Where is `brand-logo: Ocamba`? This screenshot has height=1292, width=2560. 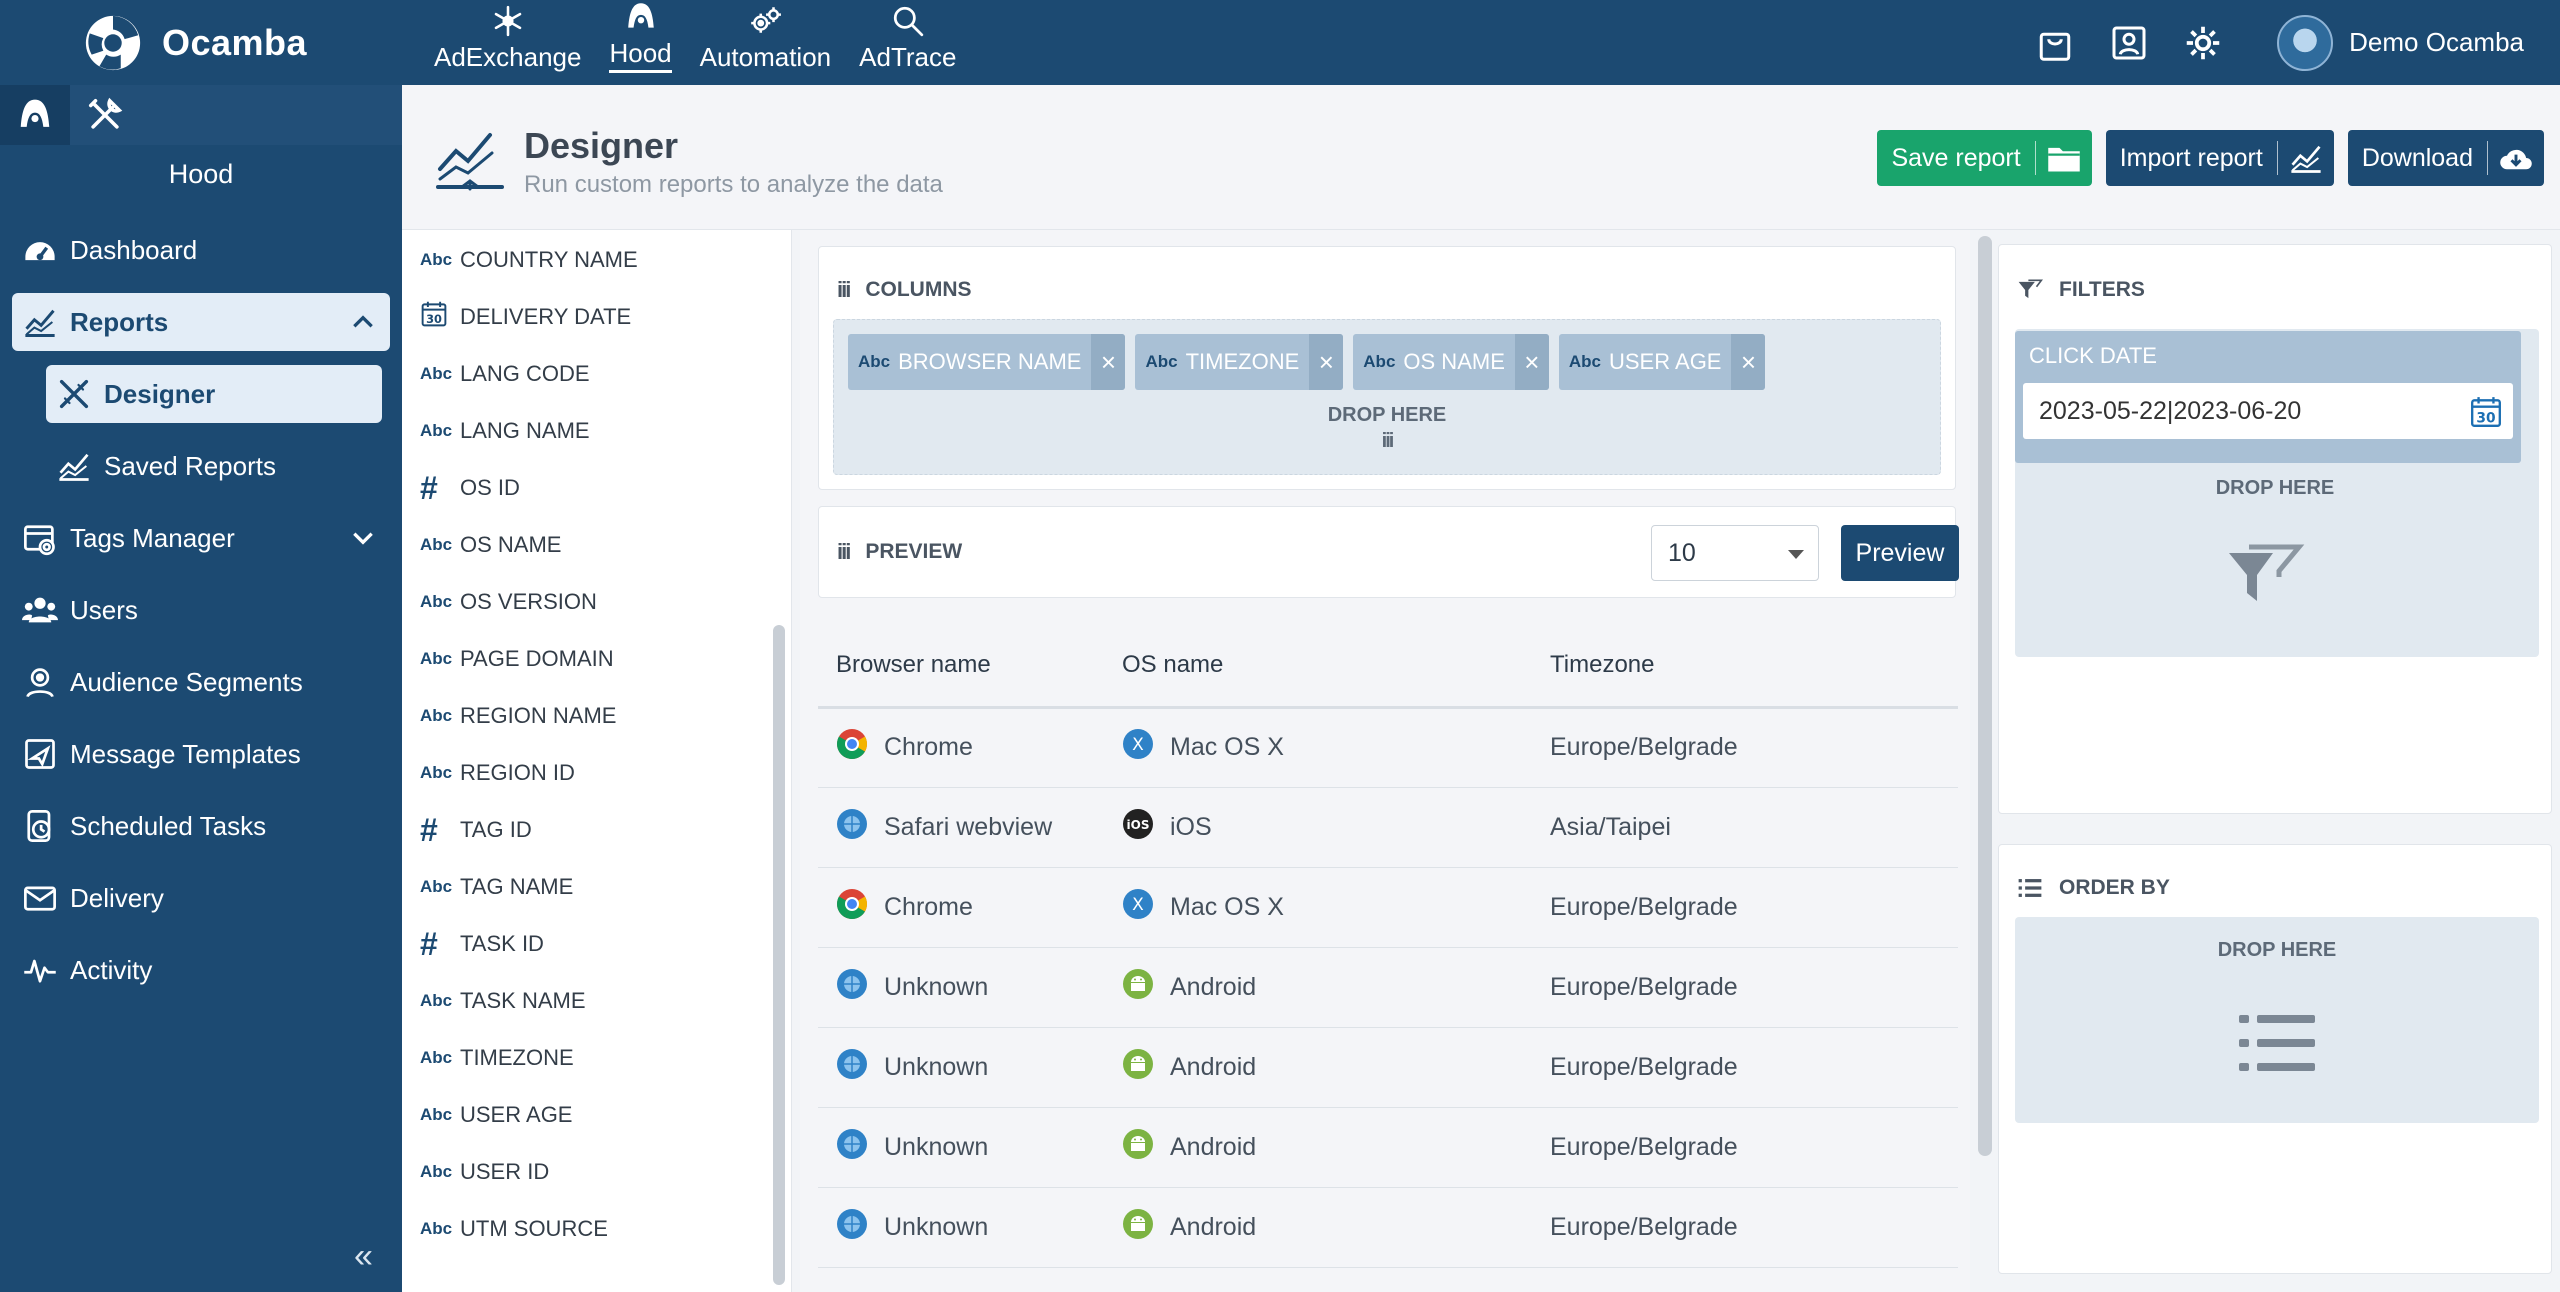
brand-logo: Ocamba is located at coordinates (194, 43).